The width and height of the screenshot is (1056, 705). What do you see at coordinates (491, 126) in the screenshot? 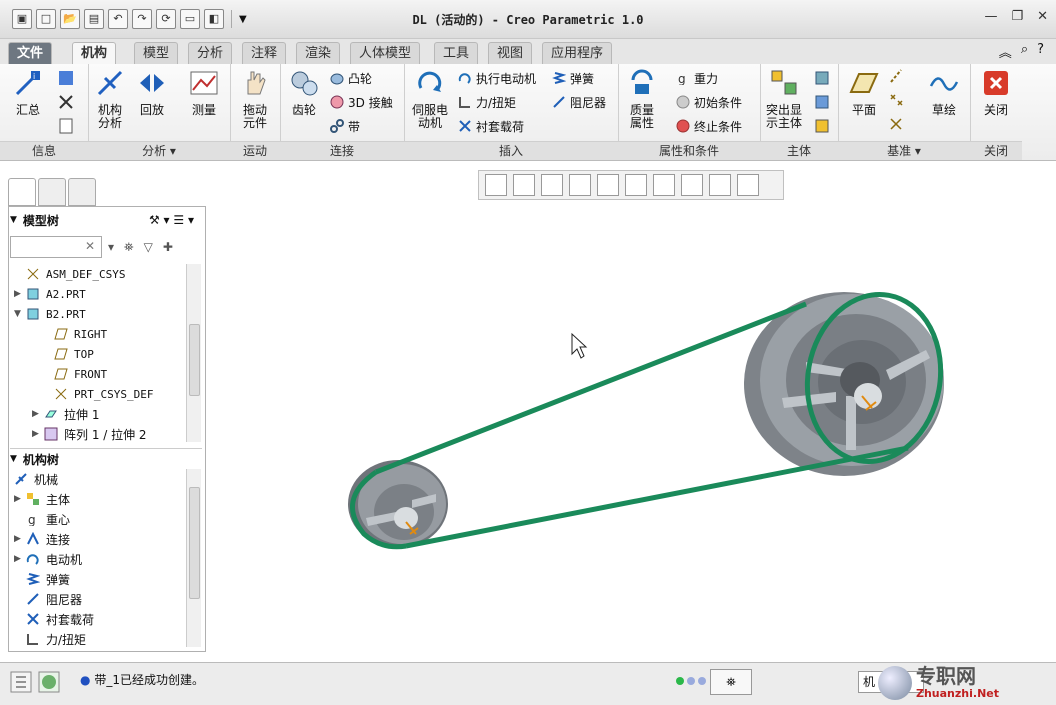
I see `bushing-load-button: 衬套载荷` at bounding box center [491, 126].